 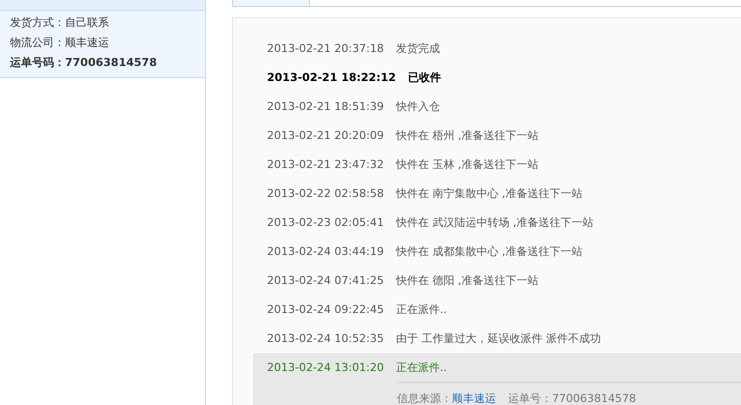 What do you see at coordinates (325, 135) in the screenshot?
I see `tracking-time: 2013-02-21 20:20:09` at bounding box center [325, 135].